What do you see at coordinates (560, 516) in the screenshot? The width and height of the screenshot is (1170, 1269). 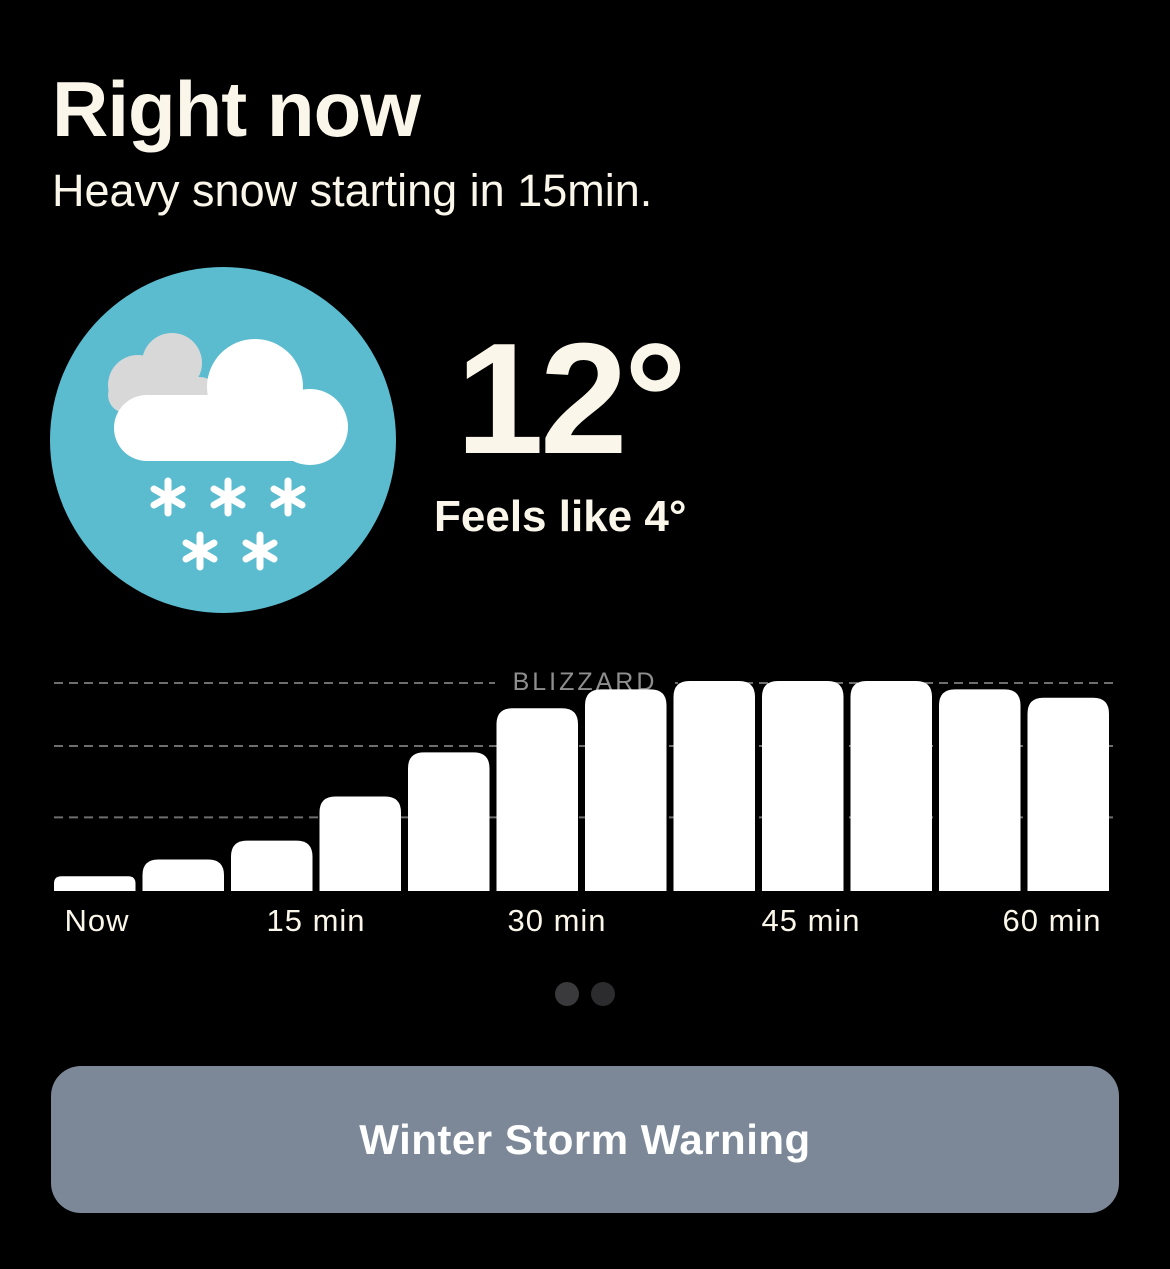 I see `feels-like-temperature: Feels like 4°` at bounding box center [560, 516].